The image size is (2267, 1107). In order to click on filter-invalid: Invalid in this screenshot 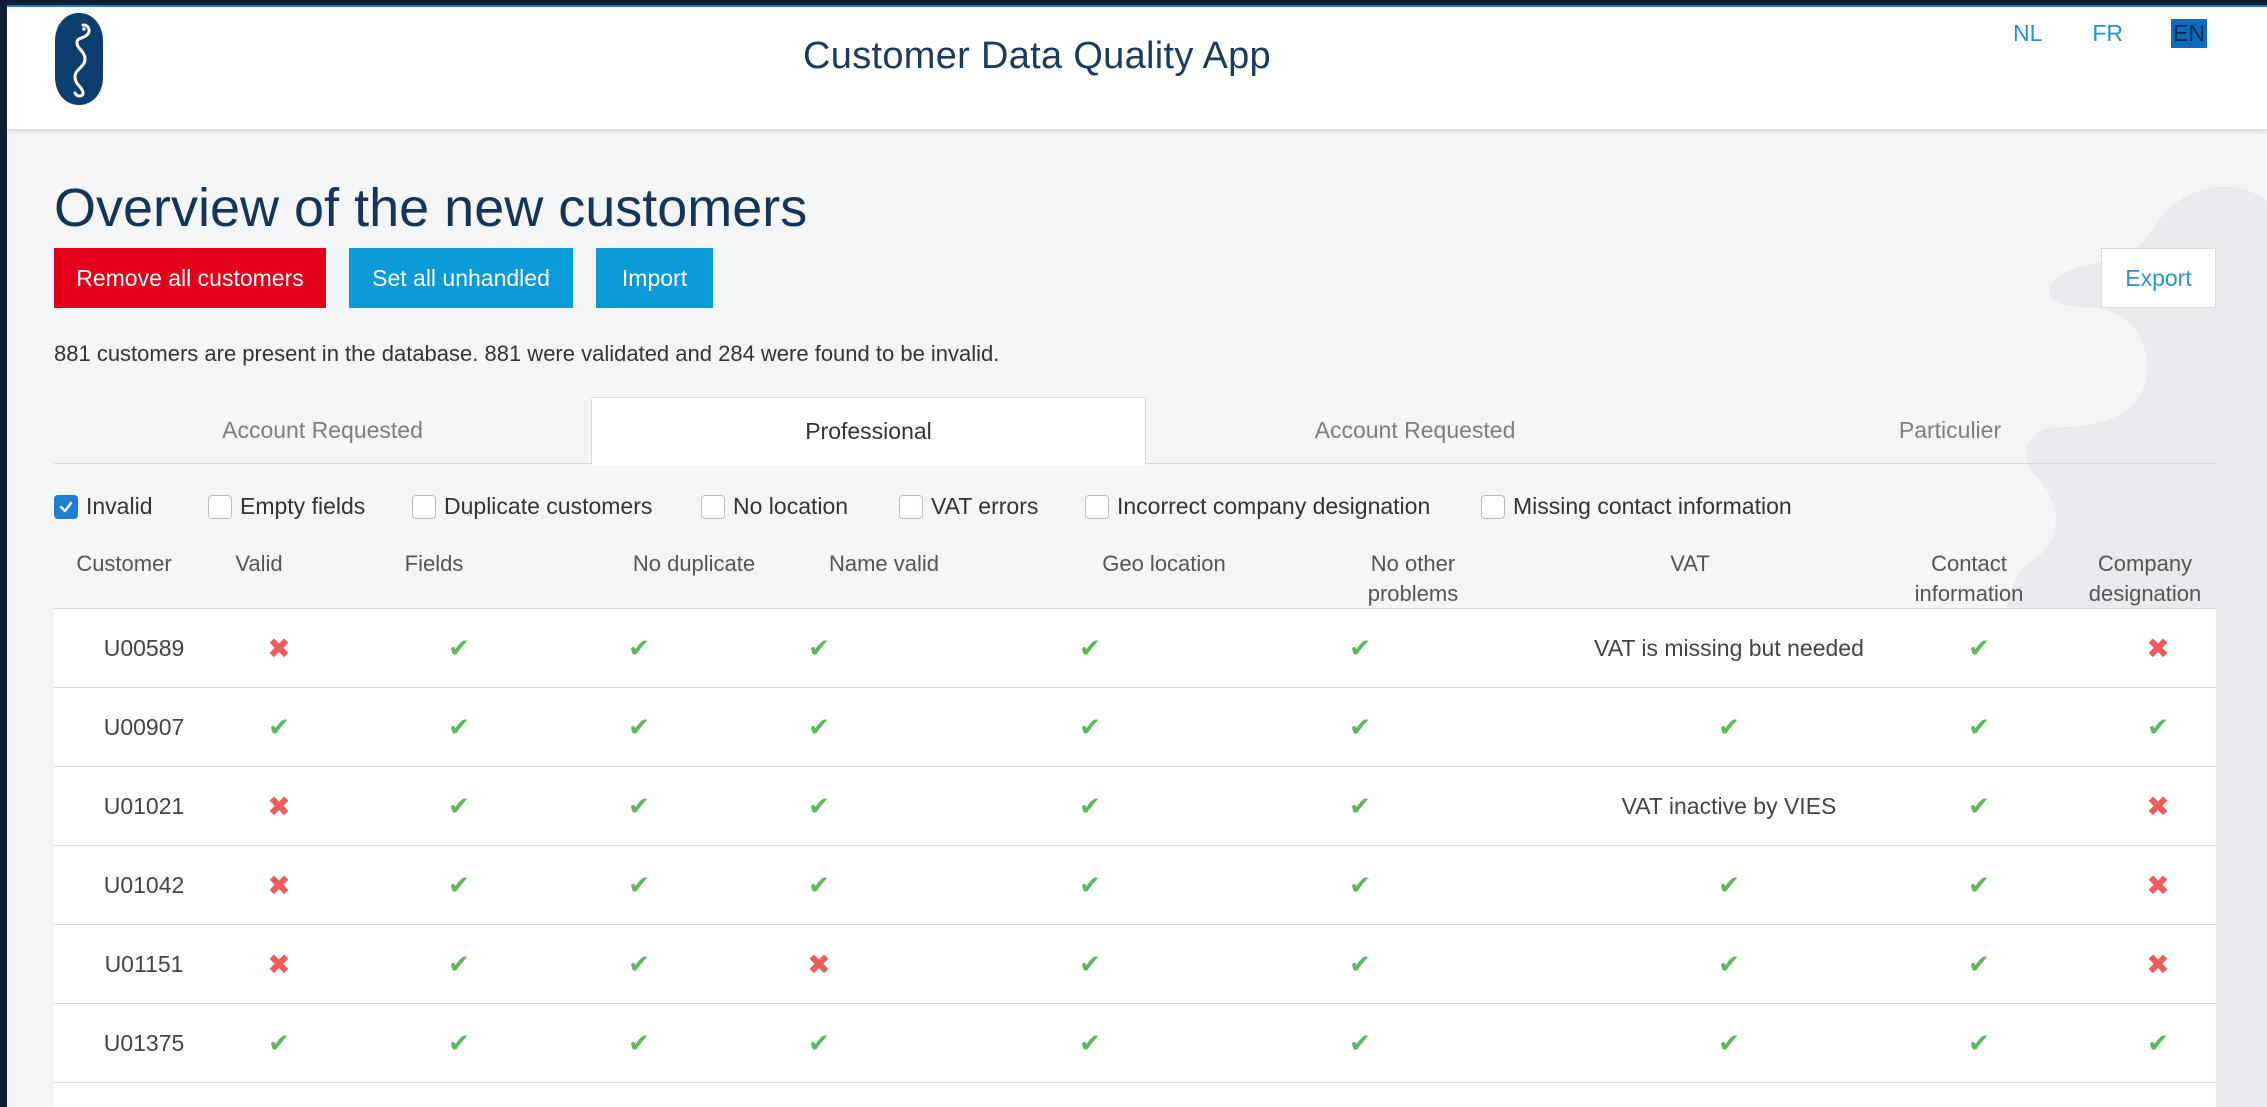, I will do `click(103, 506)`.